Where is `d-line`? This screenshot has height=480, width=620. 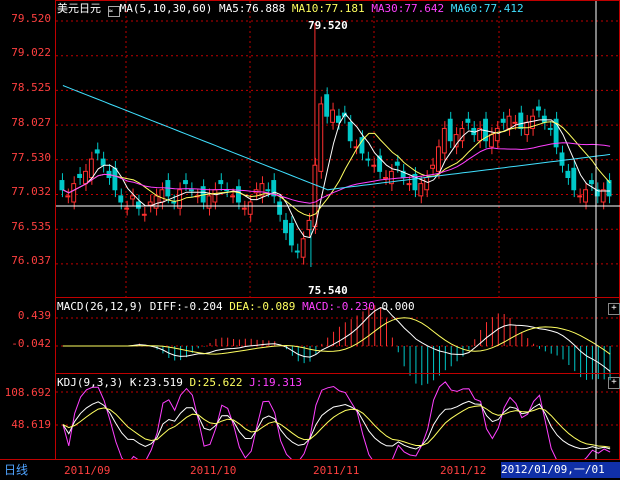
d-line is located at coordinates (336, 426).